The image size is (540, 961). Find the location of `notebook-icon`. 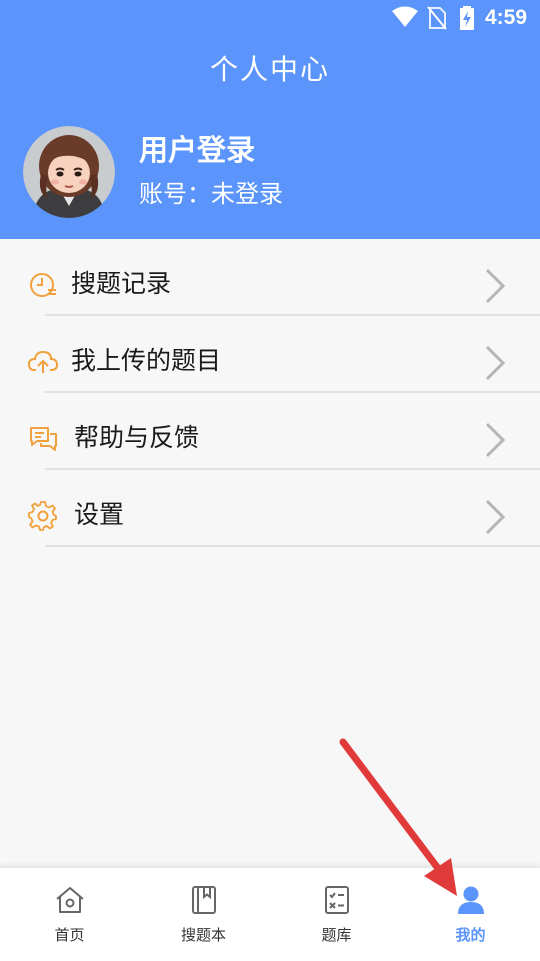

notebook-icon is located at coordinates (203, 900).